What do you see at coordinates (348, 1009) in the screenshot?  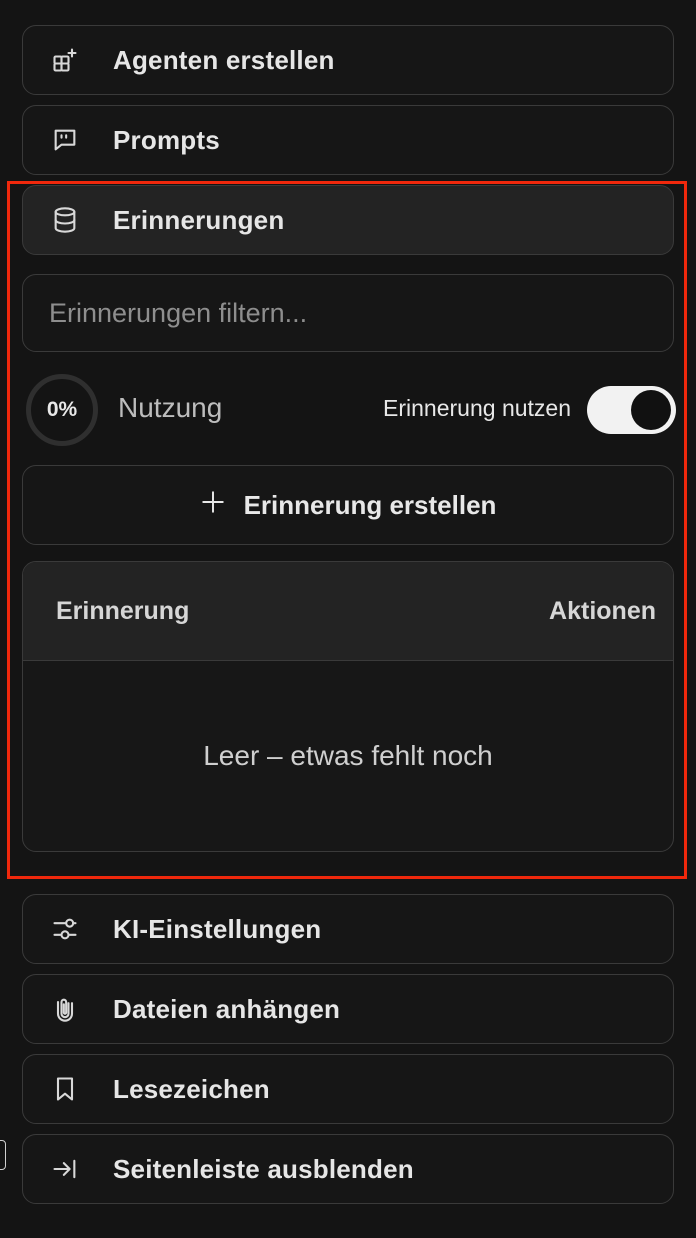 I see `nav-item-attach-files: Dateien anhängen` at bounding box center [348, 1009].